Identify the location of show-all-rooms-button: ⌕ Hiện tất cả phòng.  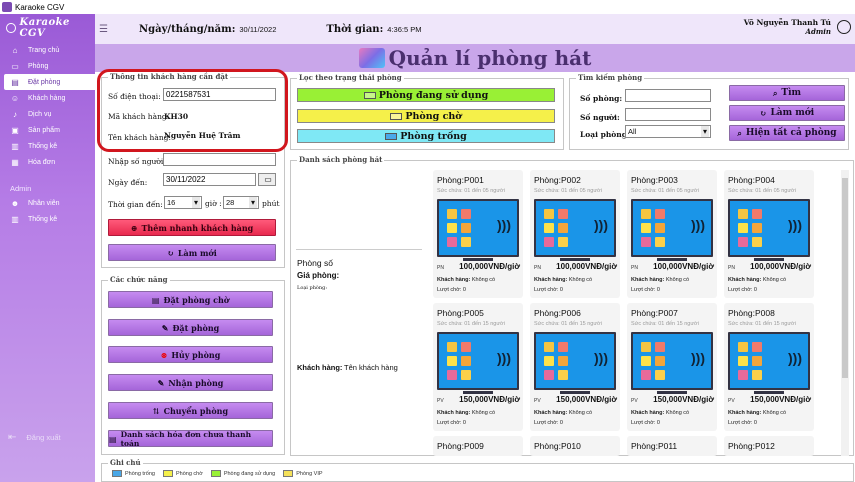
(787, 133).